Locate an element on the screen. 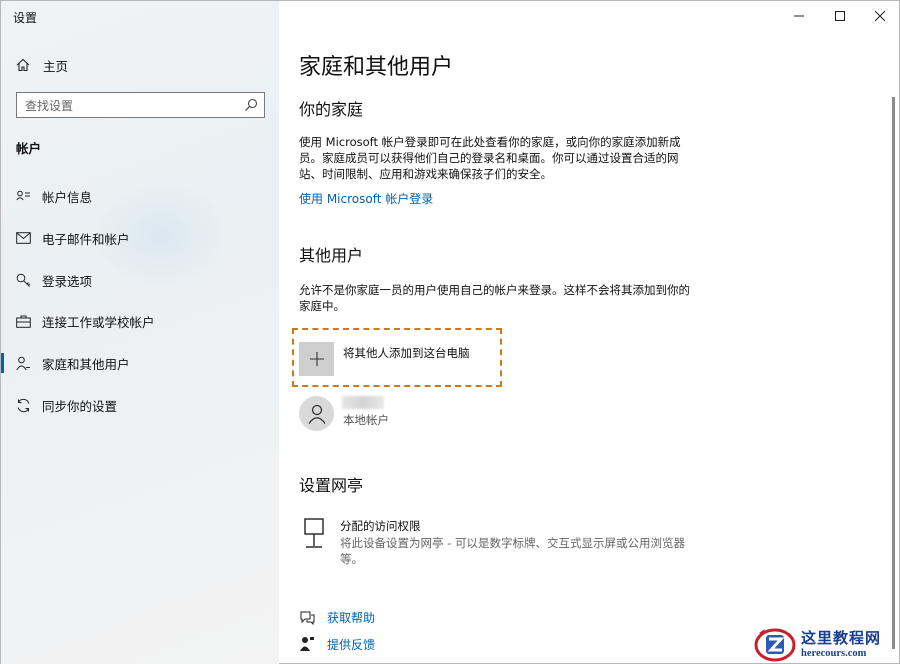  watermark-cn: 这里教程网 is located at coordinates (841, 638).